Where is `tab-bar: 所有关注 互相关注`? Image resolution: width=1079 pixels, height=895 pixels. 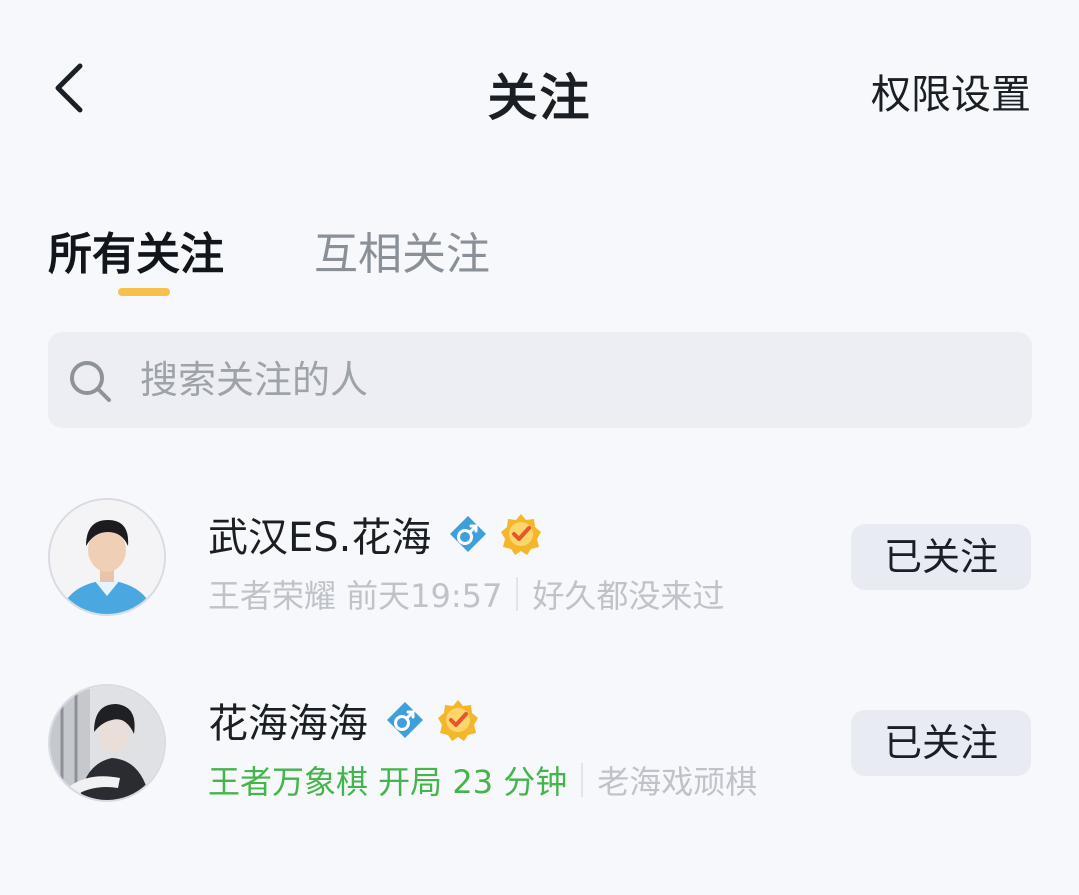 tab-bar: 所有关注 互相关注 is located at coordinates (348, 263).